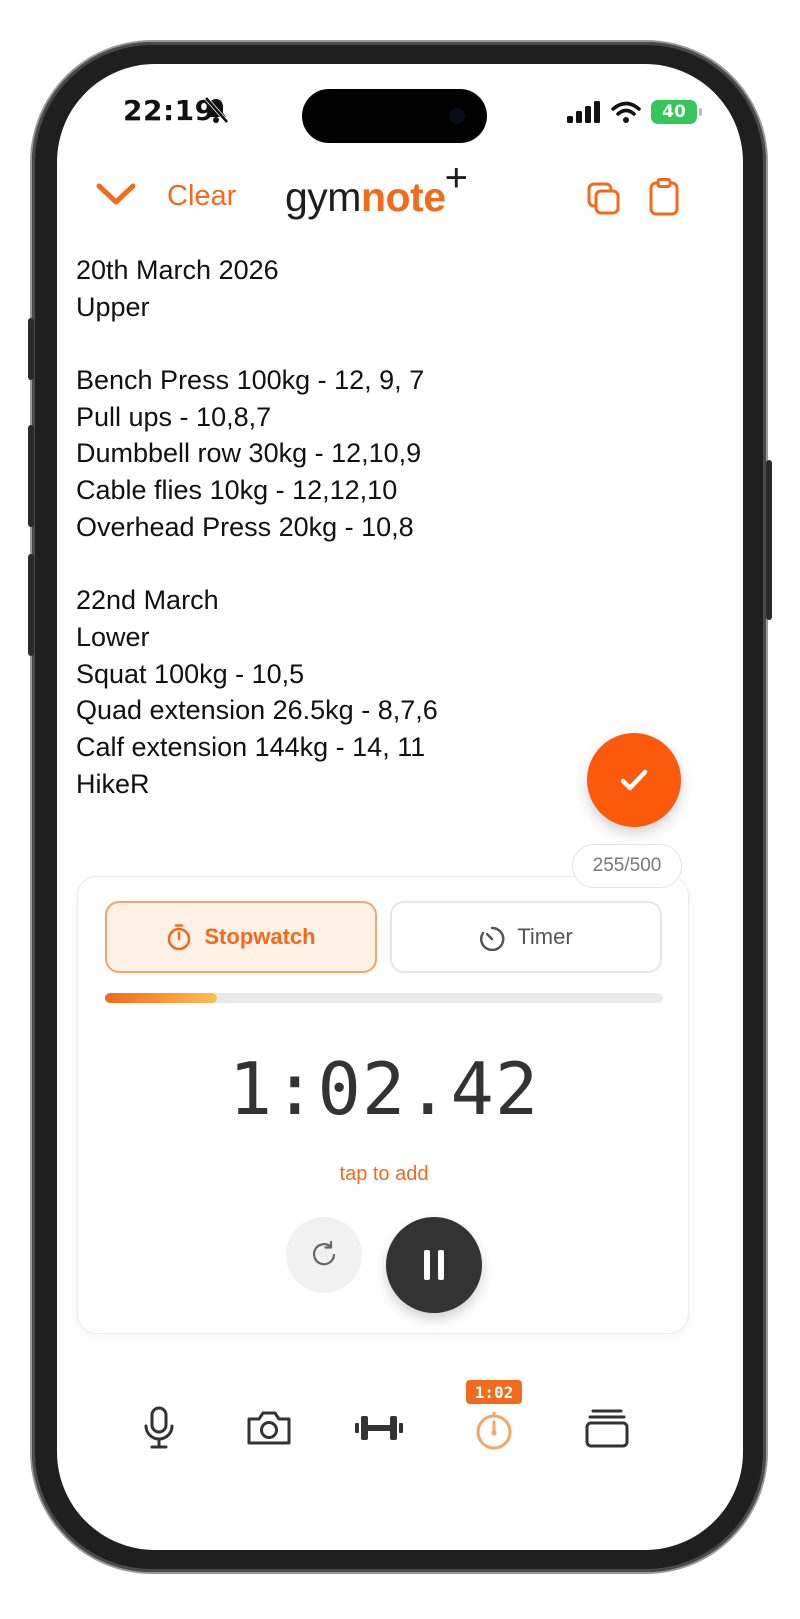 The height and width of the screenshot is (1619, 800). Describe the element at coordinates (323, 197) in the screenshot. I see `logo-gym: gym` at that location.